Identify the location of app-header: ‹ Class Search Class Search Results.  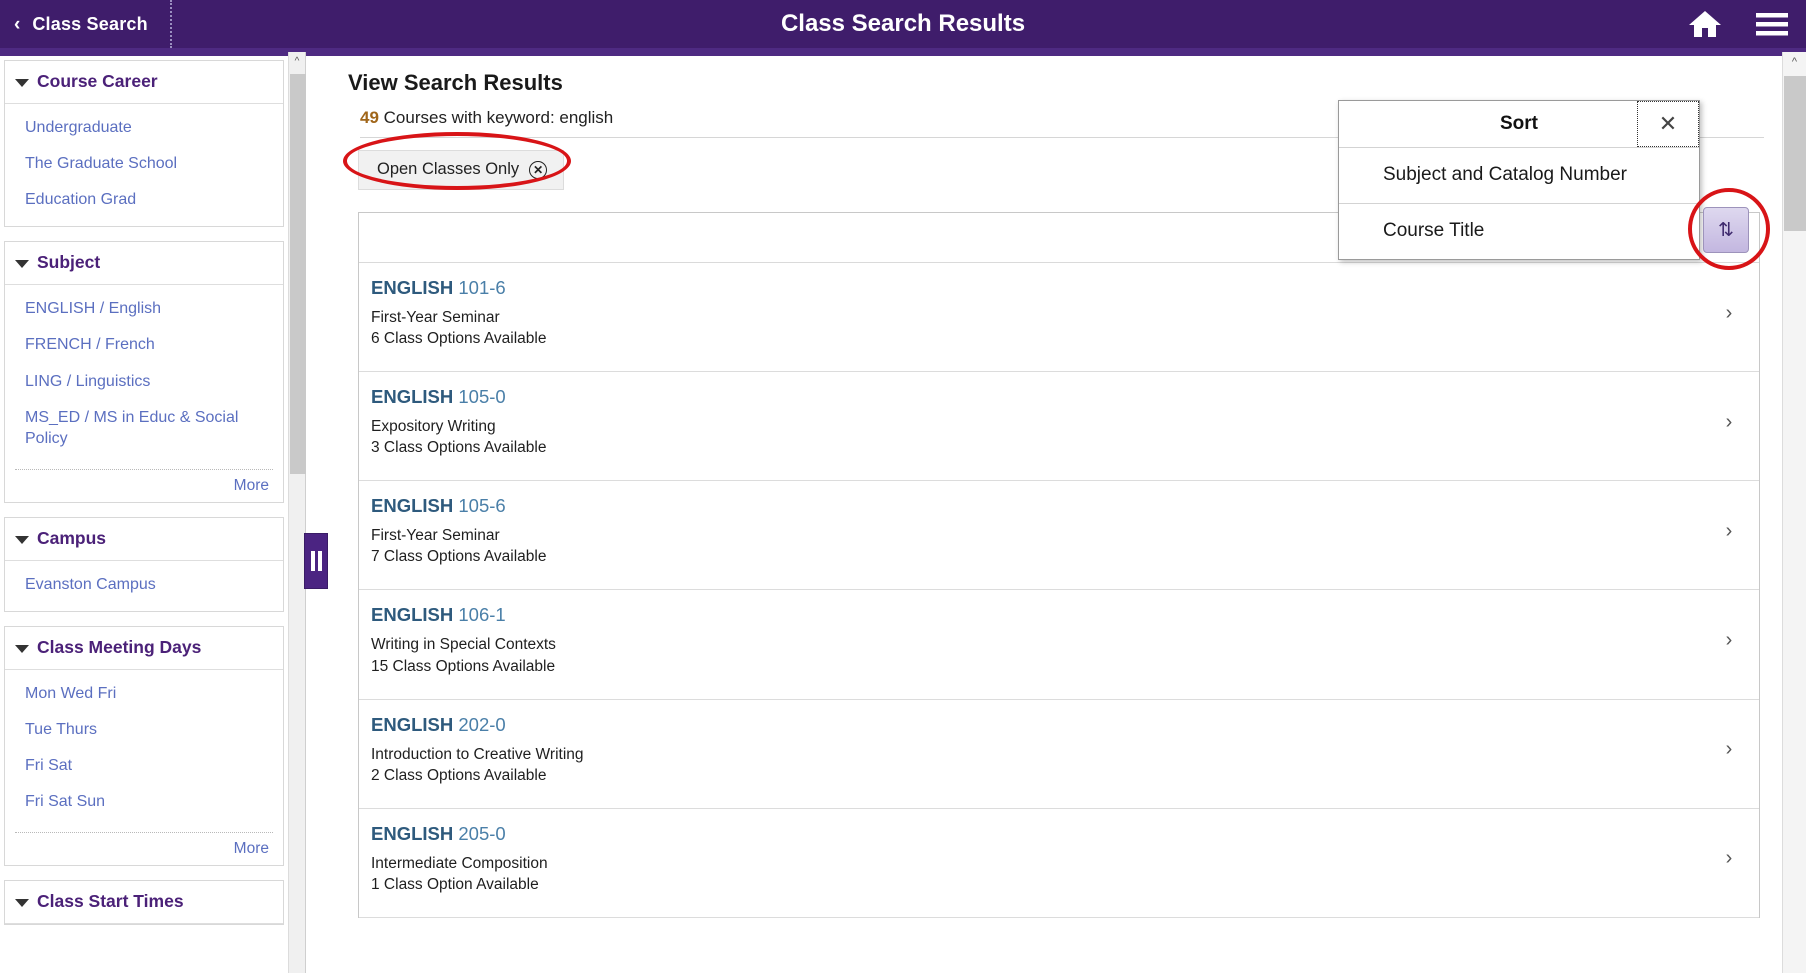
(903, 24).